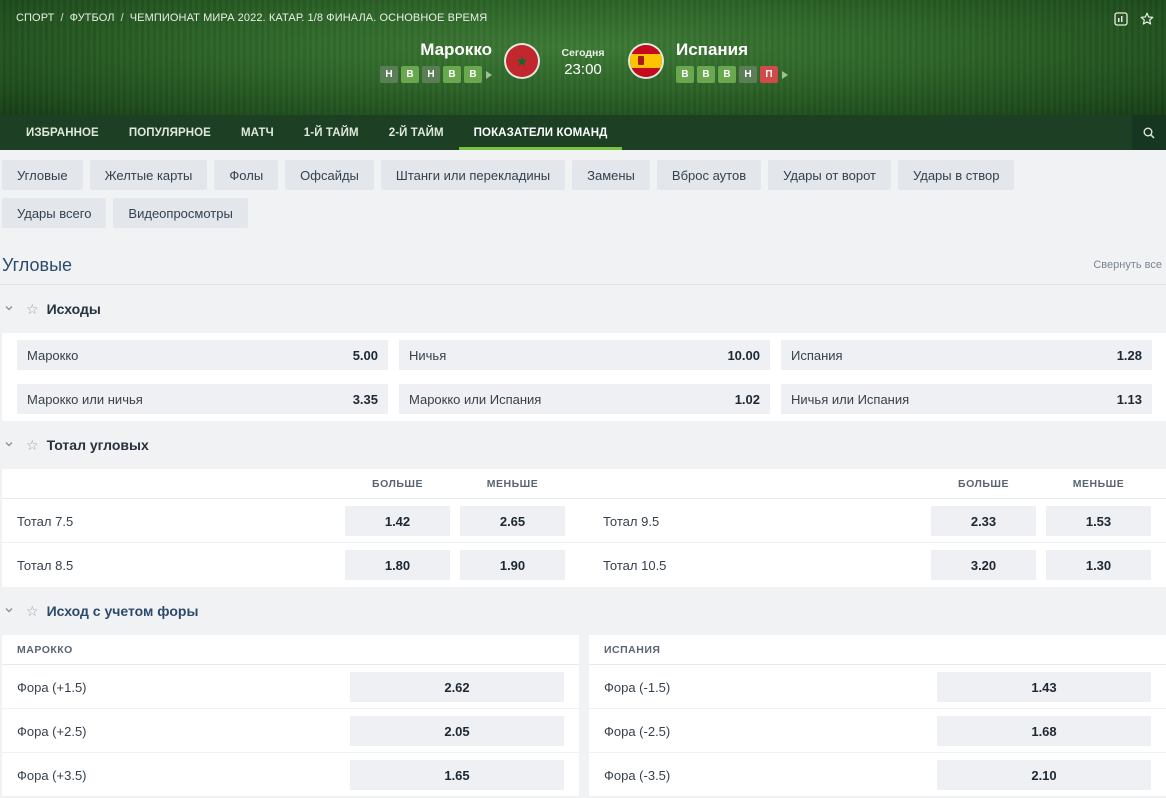 This screenshot has height=798, width=1166. I want to click on away-team: Испания В В В Н П, so click(732, 61).